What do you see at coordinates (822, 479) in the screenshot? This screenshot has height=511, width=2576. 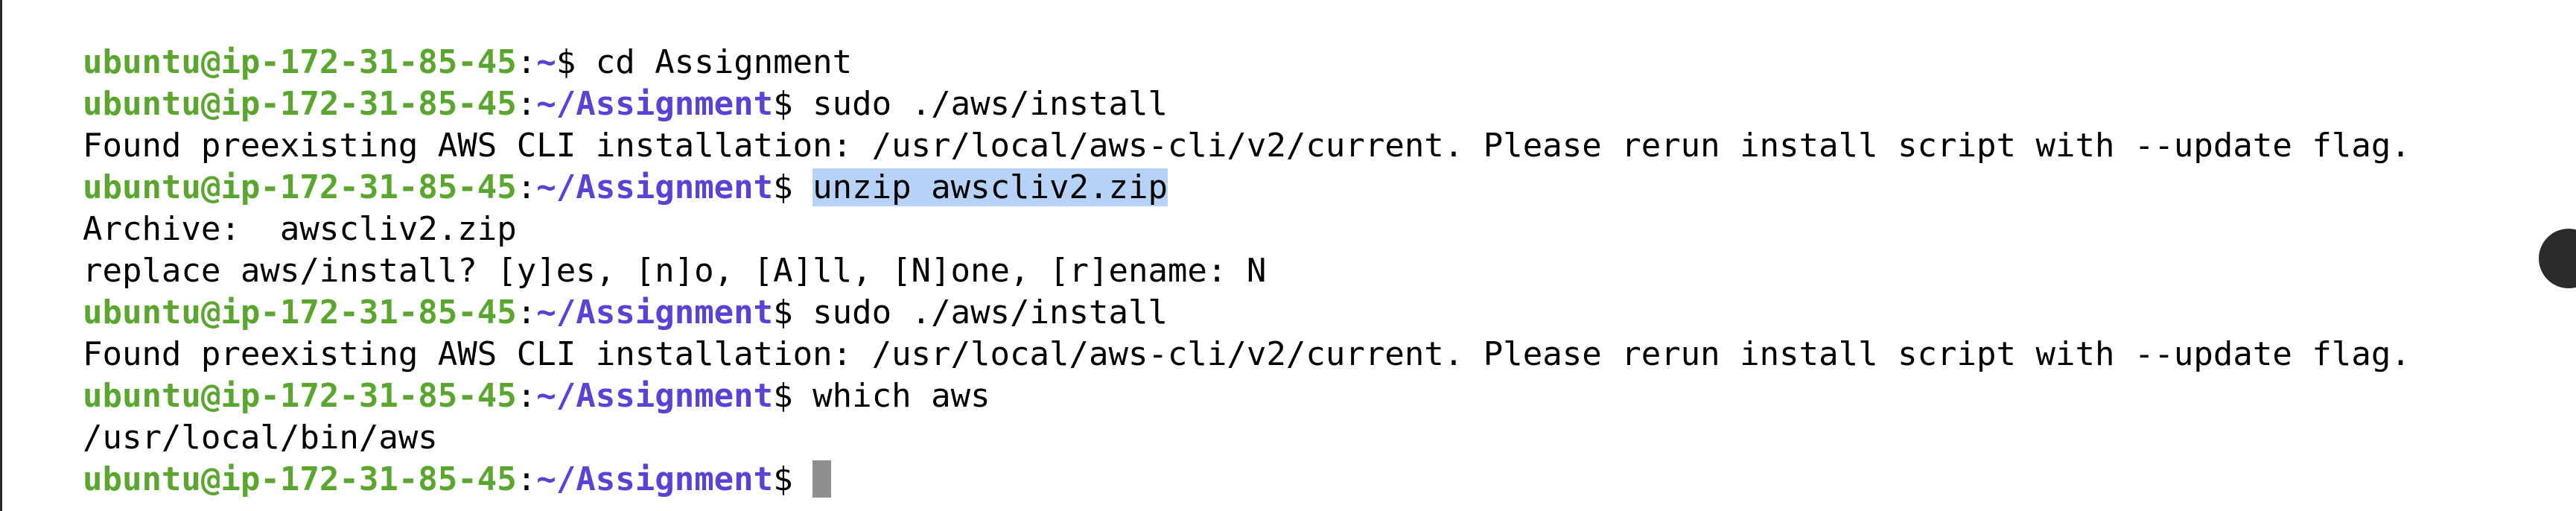 I see `text-cursor` at bounding box center [822, 479].